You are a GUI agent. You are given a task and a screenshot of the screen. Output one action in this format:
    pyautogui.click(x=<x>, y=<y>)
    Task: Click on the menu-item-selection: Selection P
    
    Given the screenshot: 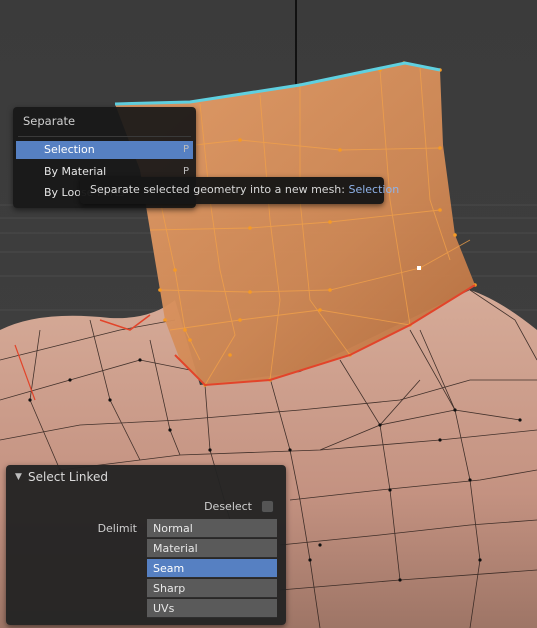 What is the action you would take?
    pyautogui.click(x=104, y=150)
    